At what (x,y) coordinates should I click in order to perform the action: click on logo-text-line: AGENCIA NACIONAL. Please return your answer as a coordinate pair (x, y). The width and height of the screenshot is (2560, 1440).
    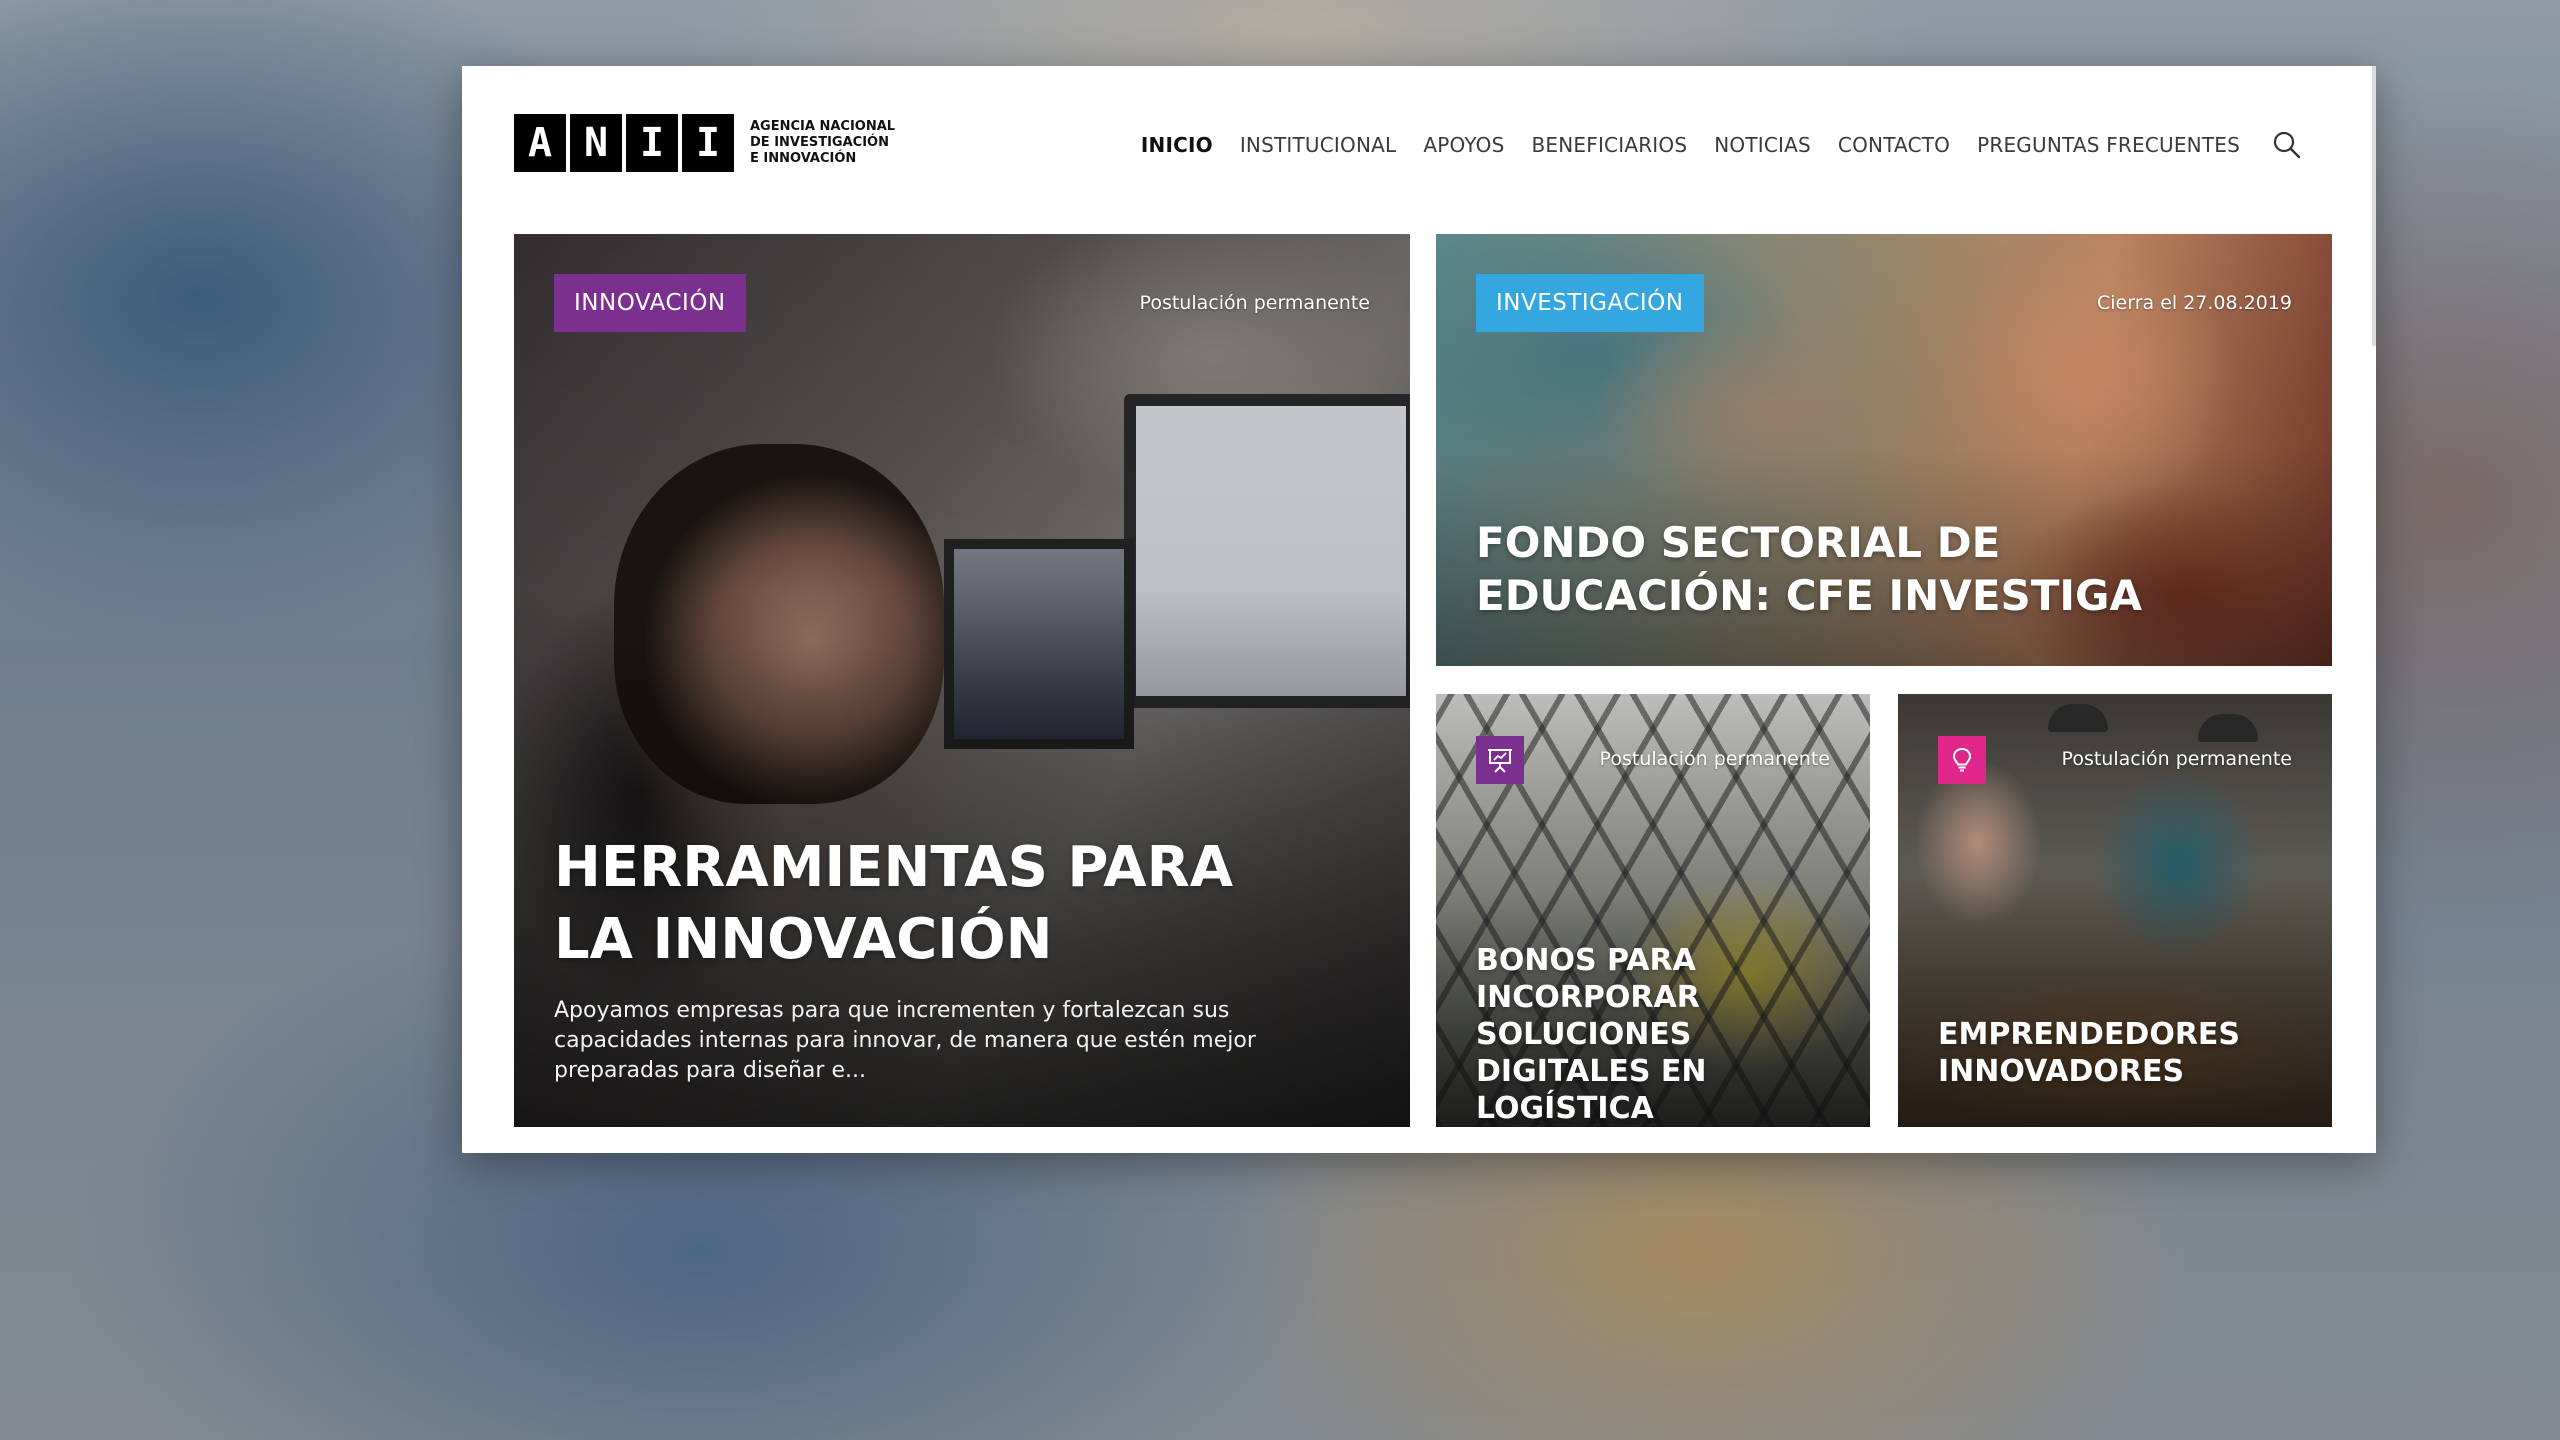
    Looking at the image, I should click on (823, 126).